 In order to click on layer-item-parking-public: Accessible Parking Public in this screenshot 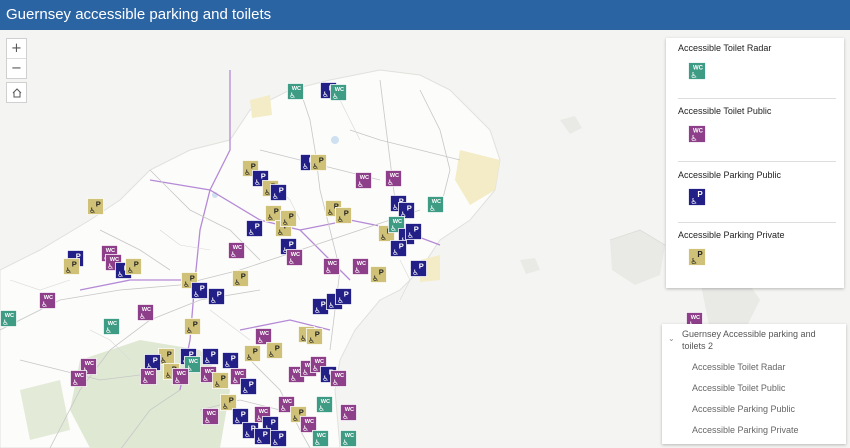, I will do `click(743, 409)`.